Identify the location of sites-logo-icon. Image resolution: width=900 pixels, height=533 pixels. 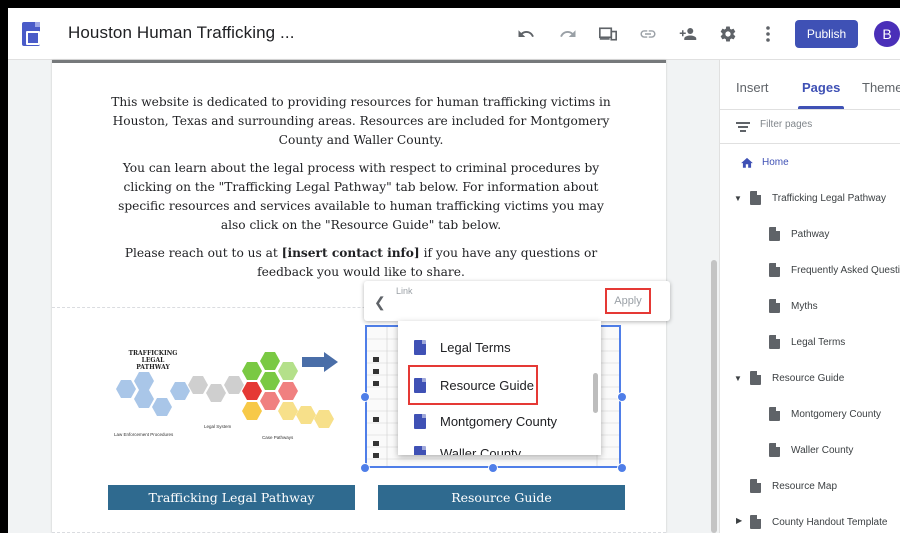
(31, 34).